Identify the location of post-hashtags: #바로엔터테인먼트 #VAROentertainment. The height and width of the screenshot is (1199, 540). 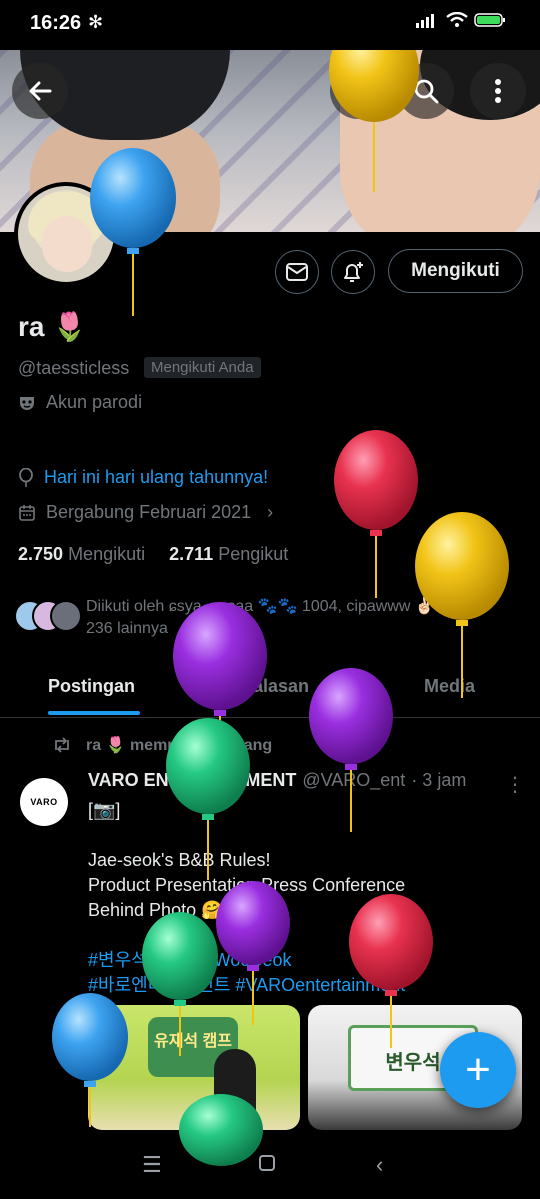
(303, 985).